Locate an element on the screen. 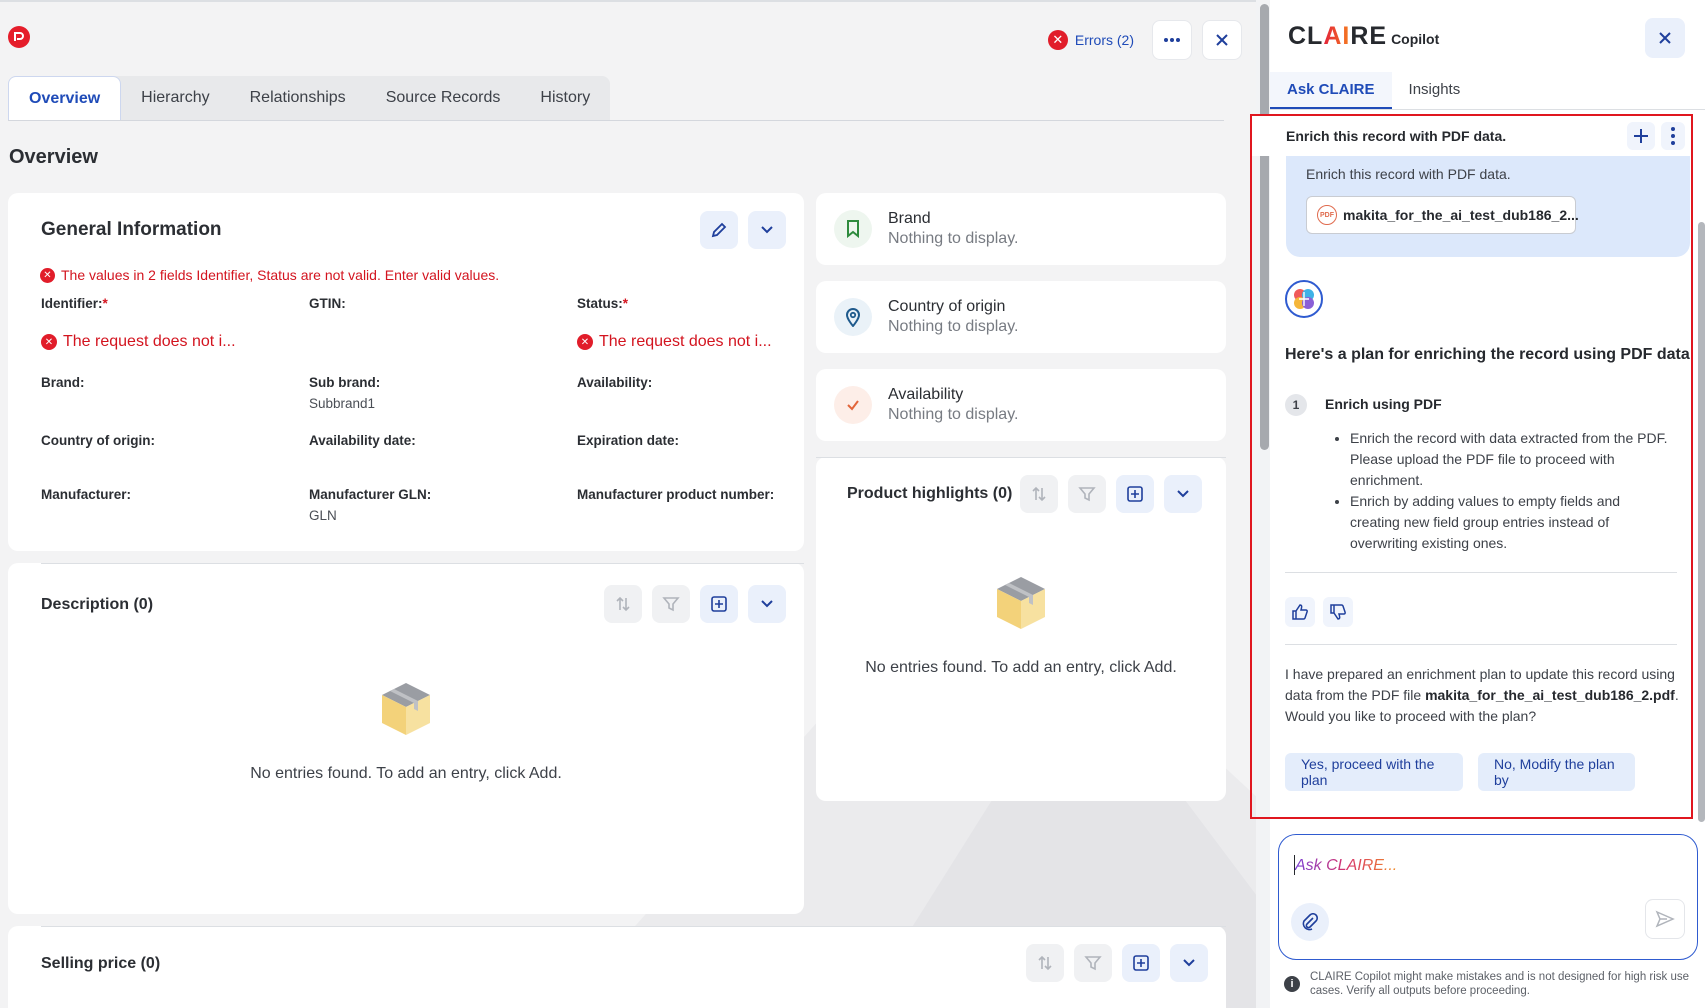 This screenshot has width=1705, height=1008. info-icon: i is located at coordinates (1292, 984).